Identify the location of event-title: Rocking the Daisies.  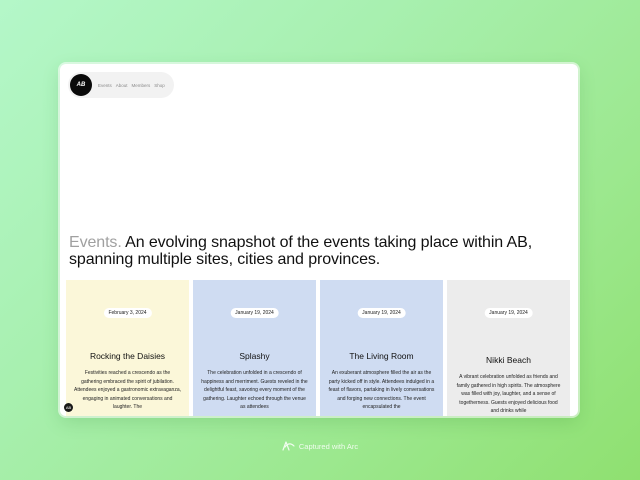
(127, 356).